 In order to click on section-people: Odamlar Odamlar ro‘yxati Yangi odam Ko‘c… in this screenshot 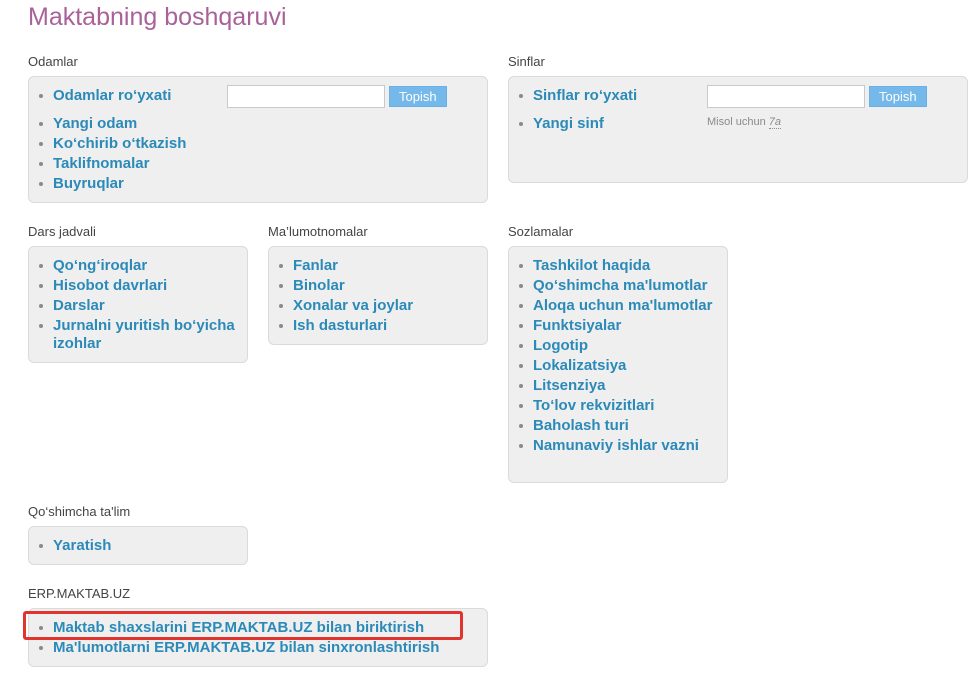, I will do `click(258, 128)`.